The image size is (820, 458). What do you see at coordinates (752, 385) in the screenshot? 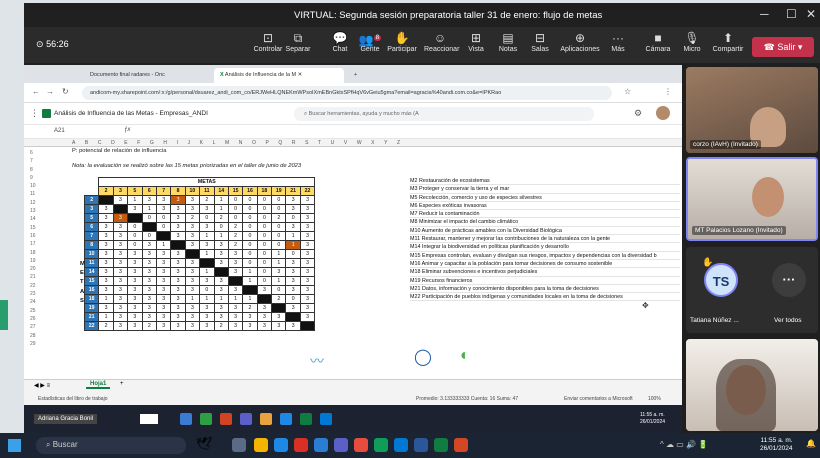
I see `self-video` at bounding box center [752, 385].